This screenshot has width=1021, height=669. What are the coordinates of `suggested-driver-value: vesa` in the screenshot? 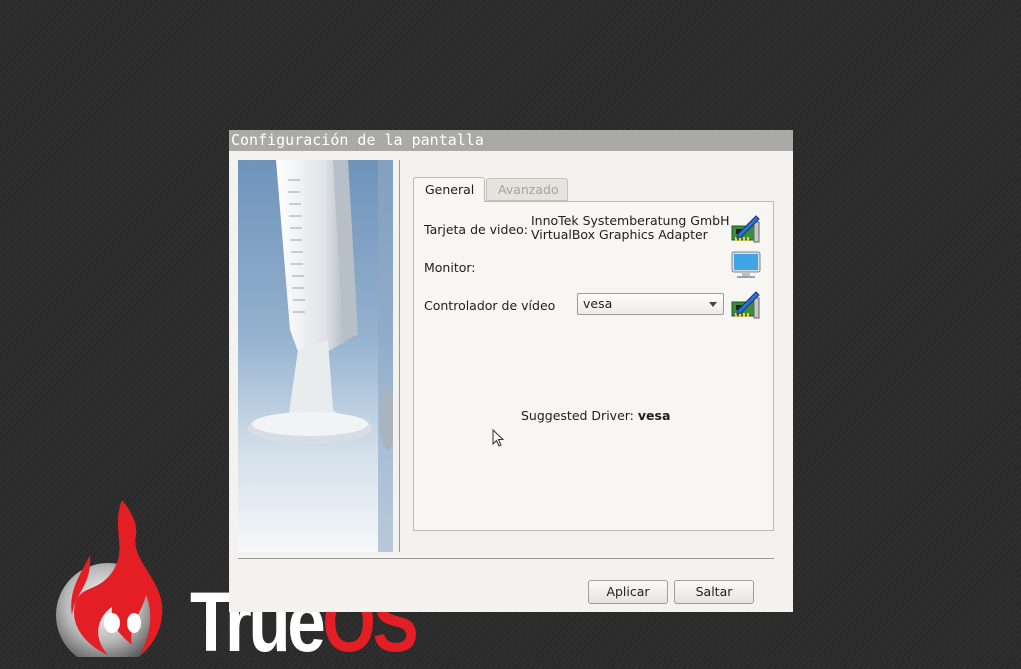 It's located at (654, 415).